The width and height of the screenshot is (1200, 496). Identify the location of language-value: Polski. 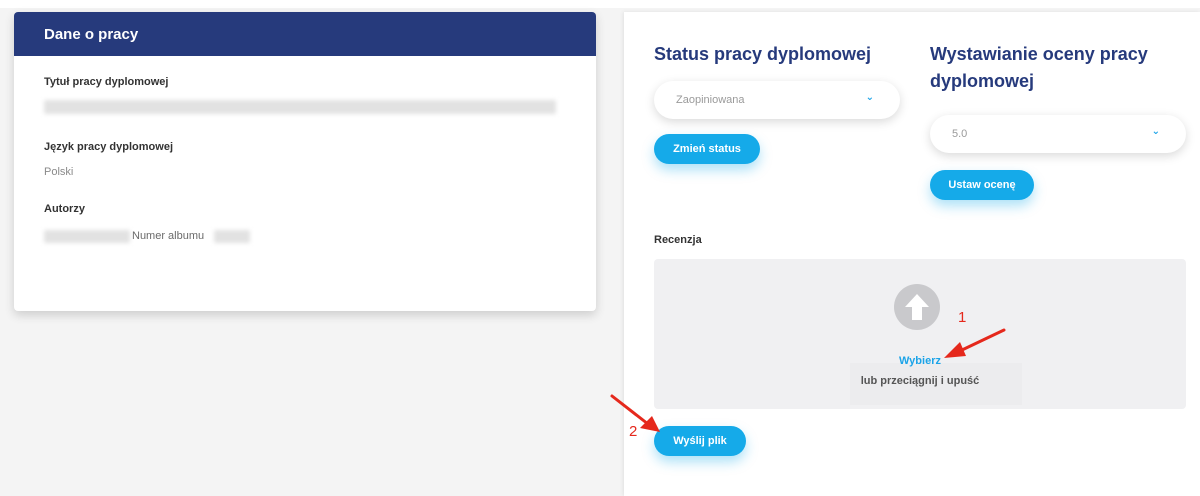
(59, 172).